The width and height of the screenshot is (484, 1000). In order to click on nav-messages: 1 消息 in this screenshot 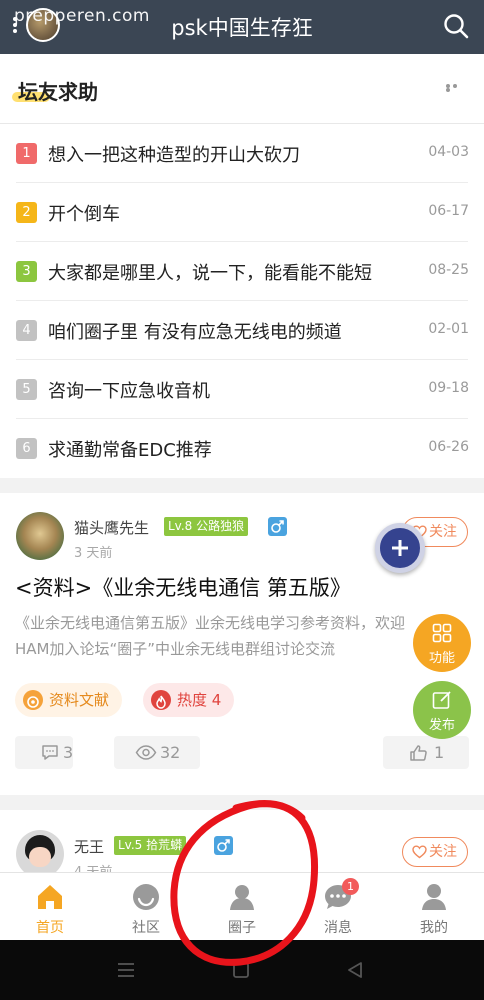, I will do `click(338, 907)`.